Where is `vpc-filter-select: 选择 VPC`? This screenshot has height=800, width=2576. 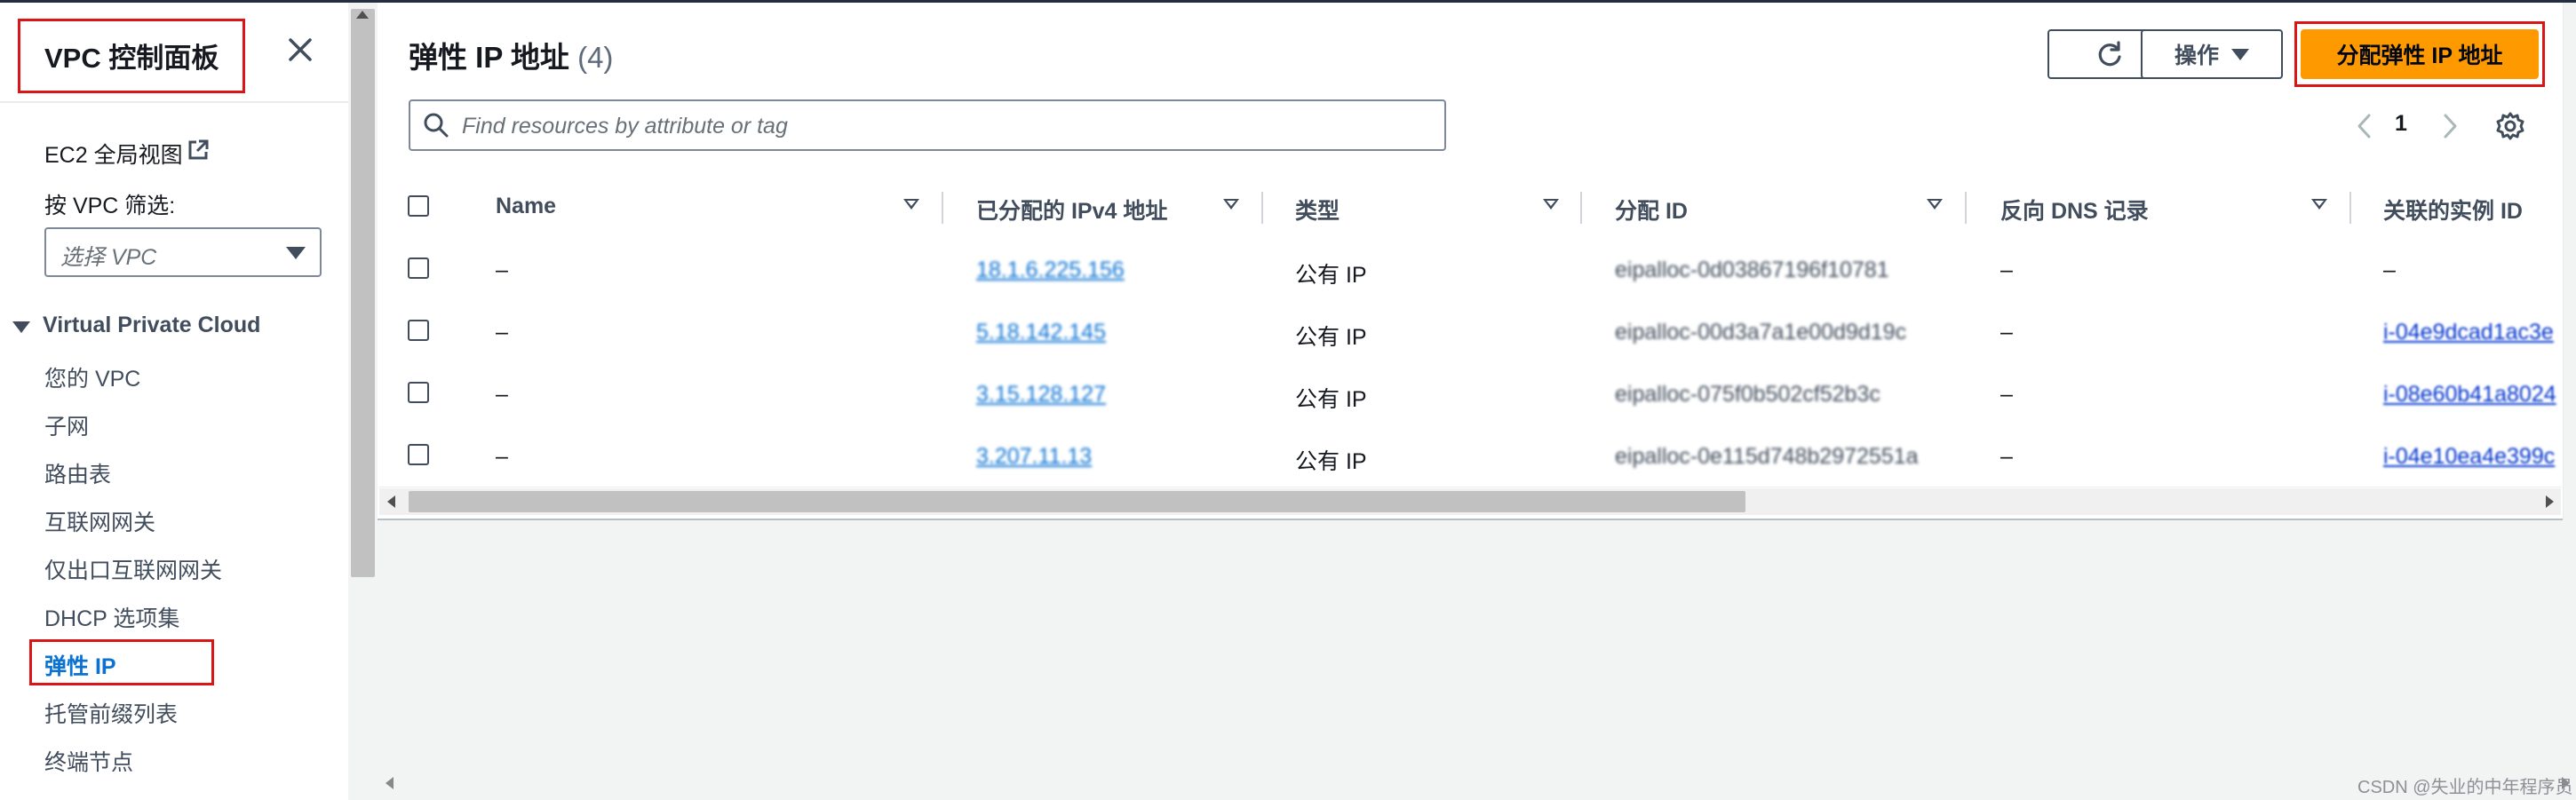
vpc-filter-select: 选择 VPC is located at coordinates (183, 252).